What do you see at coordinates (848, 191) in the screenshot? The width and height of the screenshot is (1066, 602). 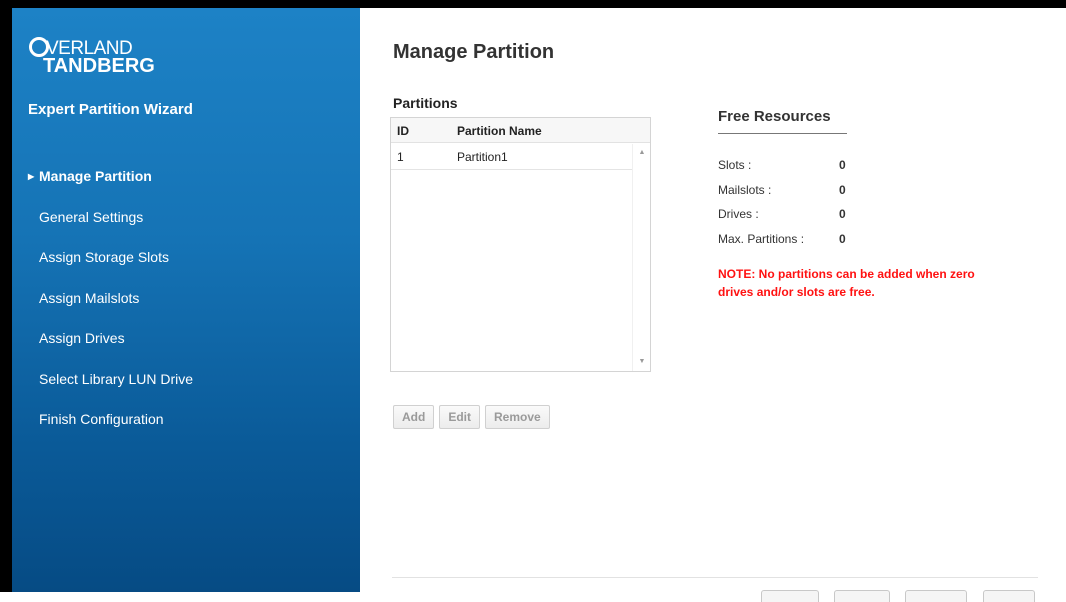 I see `free-mailslots-row: Mailslots : 0` at bounding box center [848, 191].